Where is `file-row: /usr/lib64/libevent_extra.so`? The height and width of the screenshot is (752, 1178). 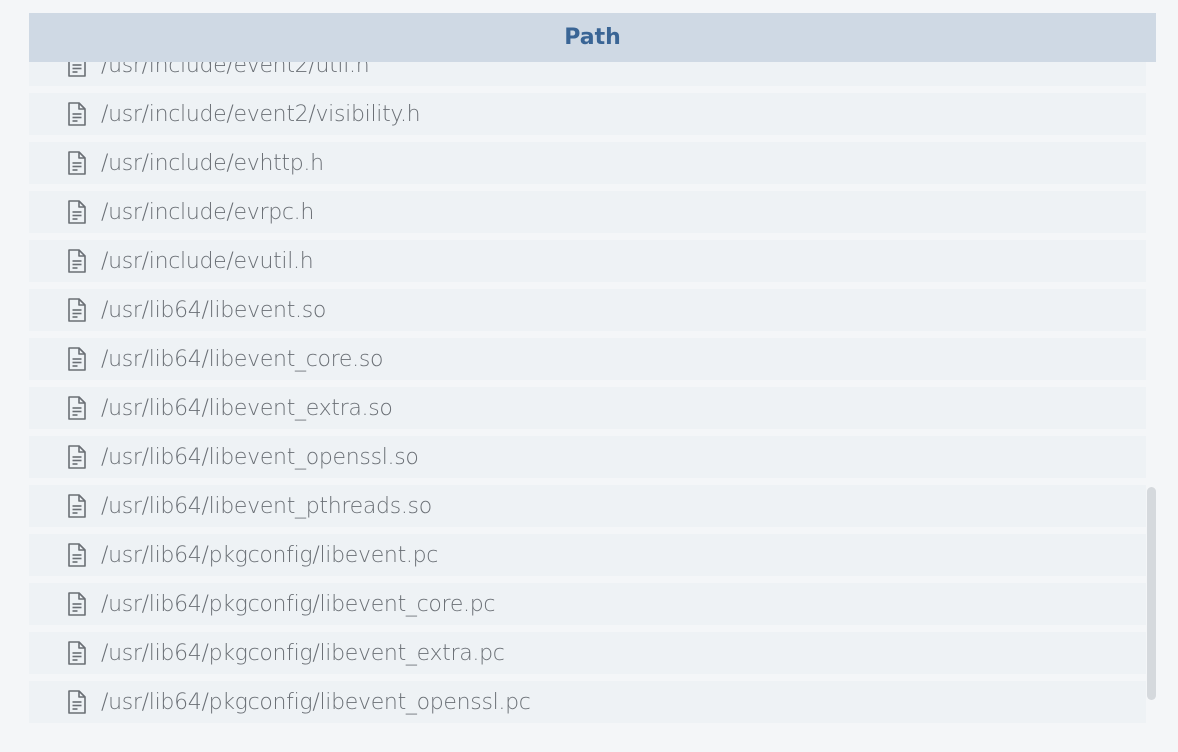 file-row: /usr/lib64/libevent_extra.so is located at coordinates (587, 408).